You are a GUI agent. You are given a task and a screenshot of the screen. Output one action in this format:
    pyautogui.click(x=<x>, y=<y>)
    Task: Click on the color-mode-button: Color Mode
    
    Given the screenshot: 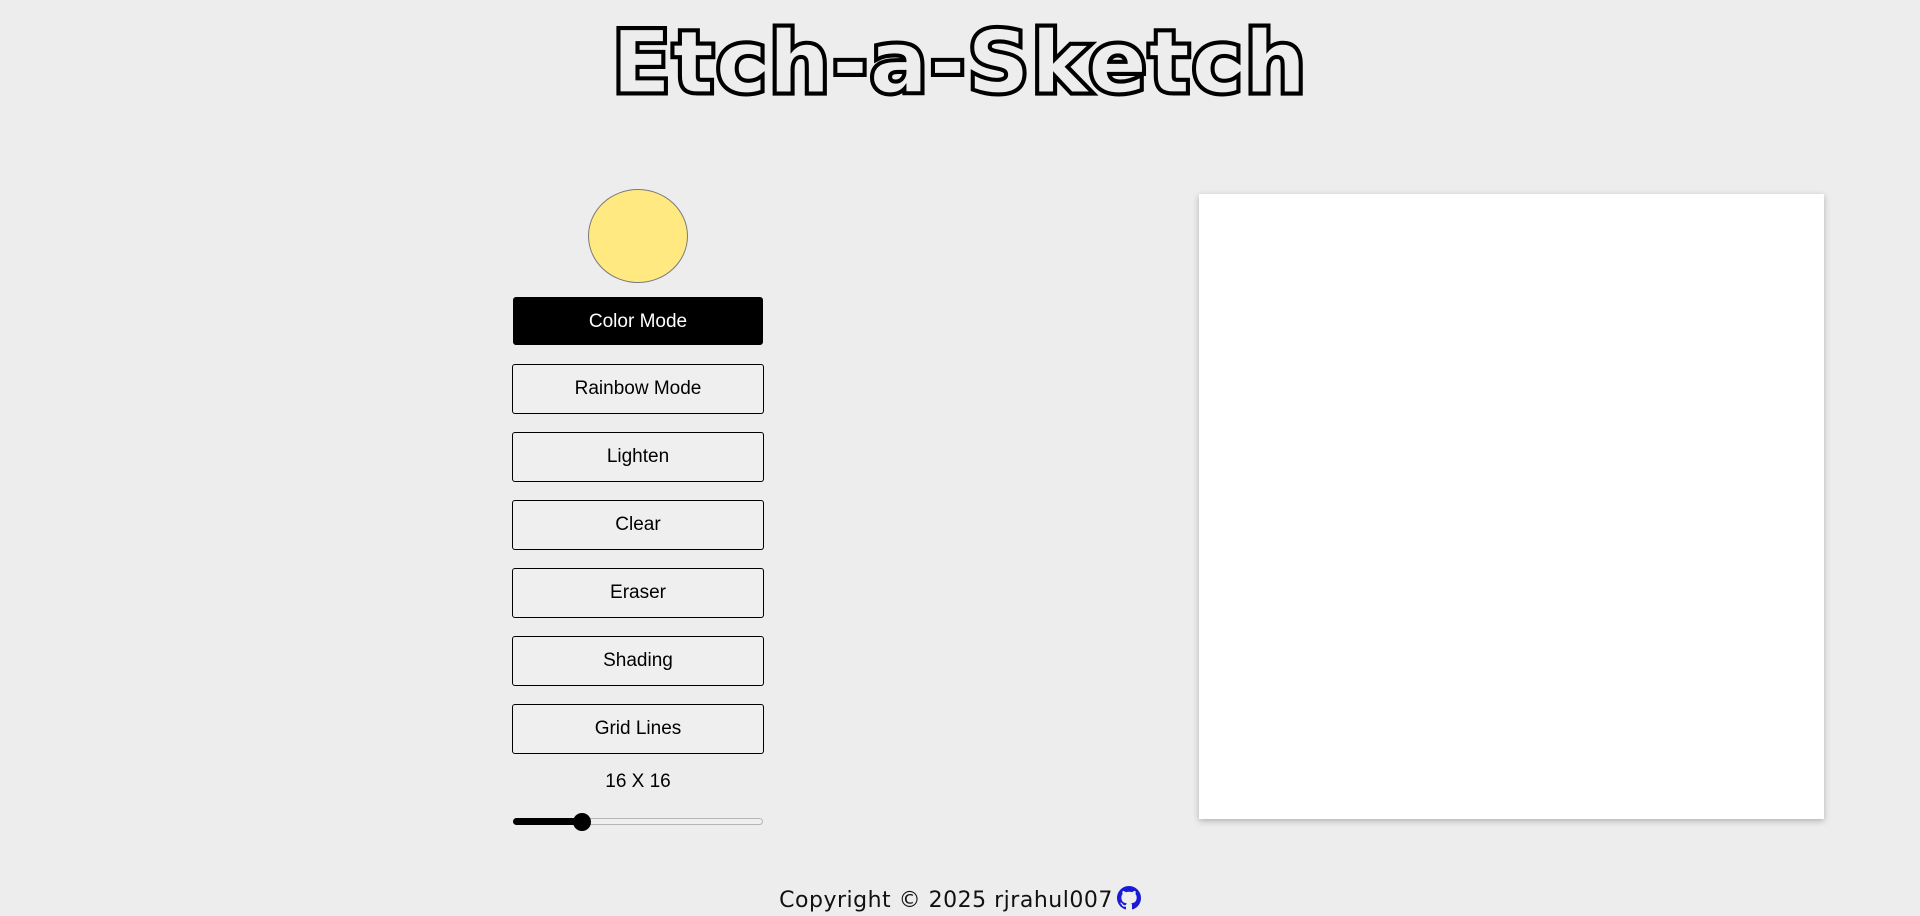 What is the action you would take?
    pyautogui.click(x=638, y=321)
    